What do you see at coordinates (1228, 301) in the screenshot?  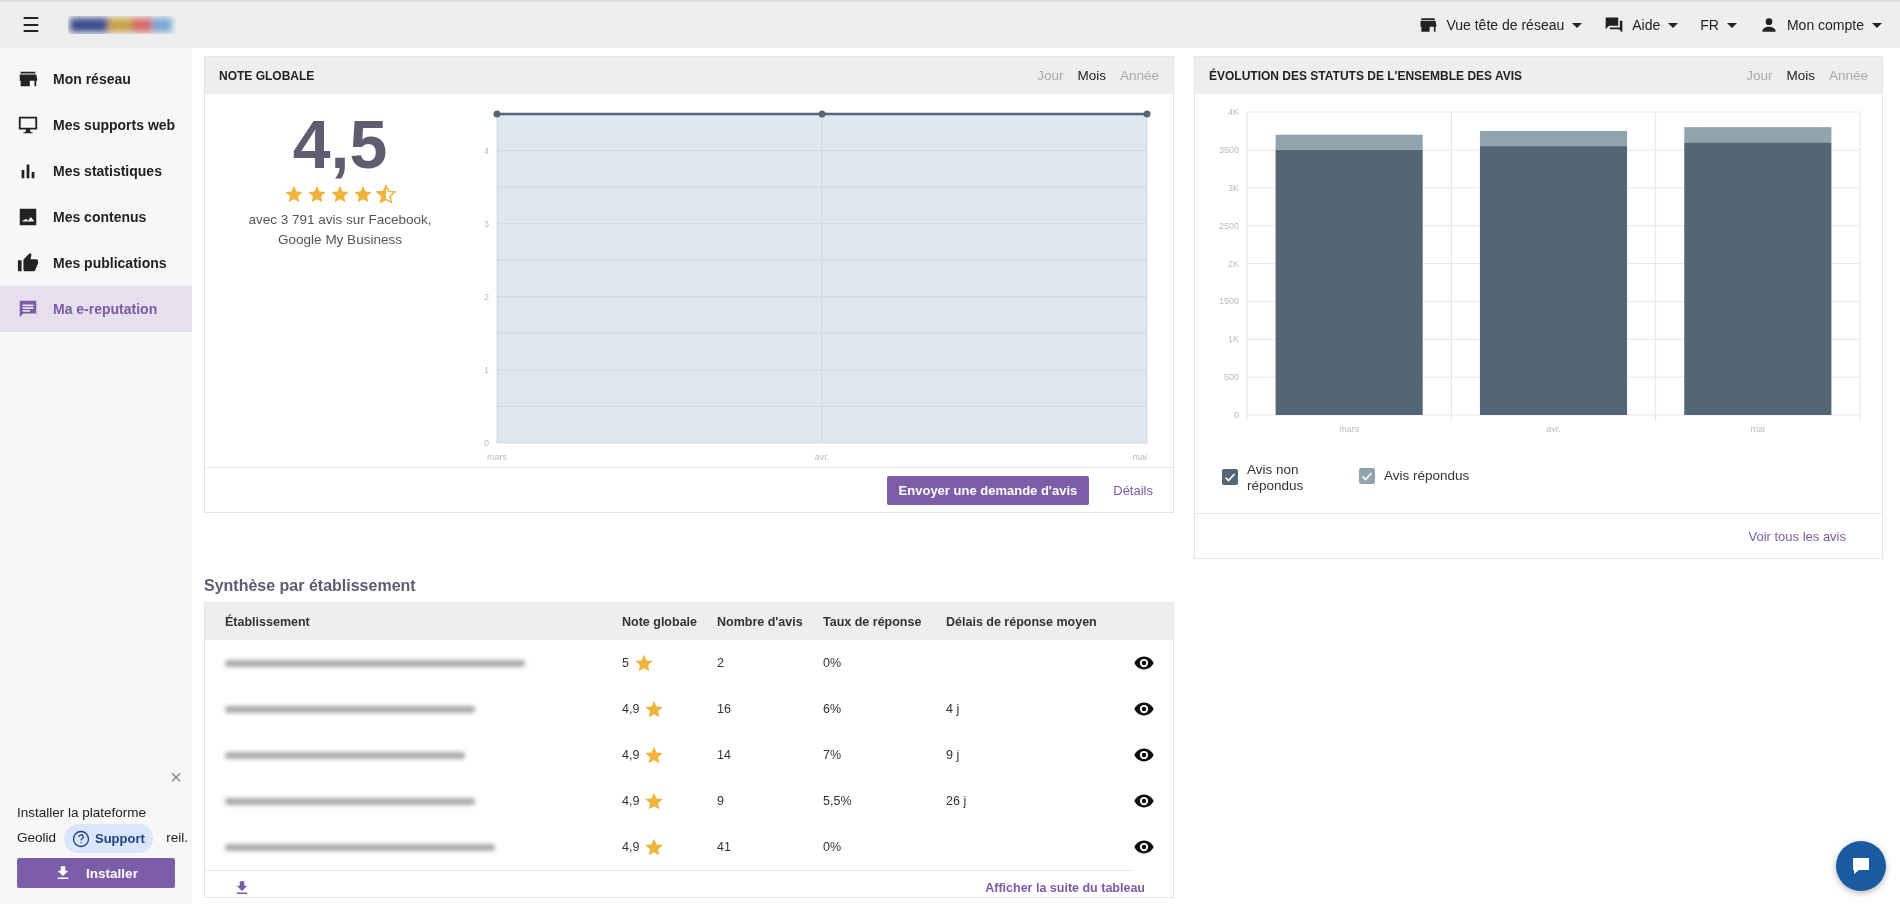 I see `axis-label: 1500` at bounding box center [1228, 301].